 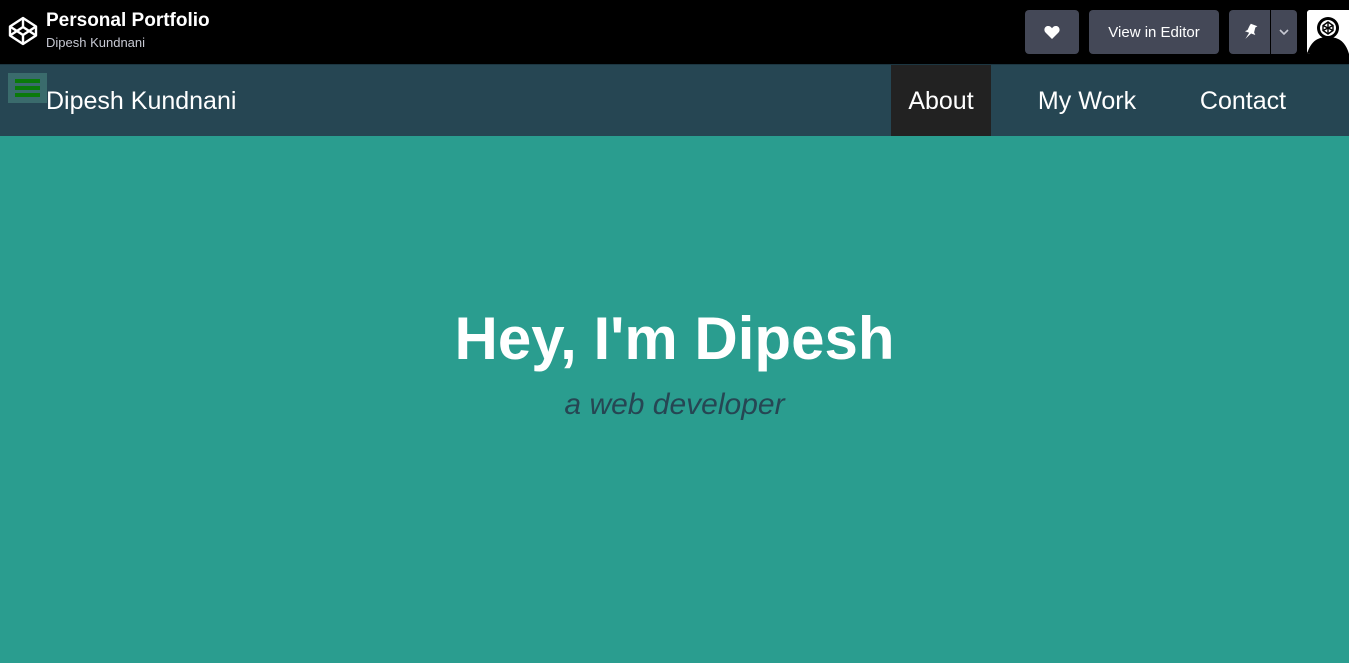 What do you see at coordinates (95, 42) in the screenshot?
I see `pen-author: Dipesh Kundnani` at bounding box center [95, 42].